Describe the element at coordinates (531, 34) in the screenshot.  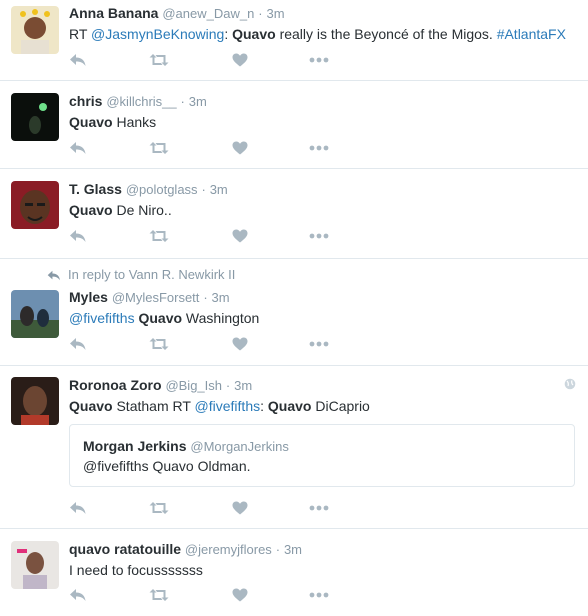
I see `hashtag-link: #AtlantaFX` at that location.